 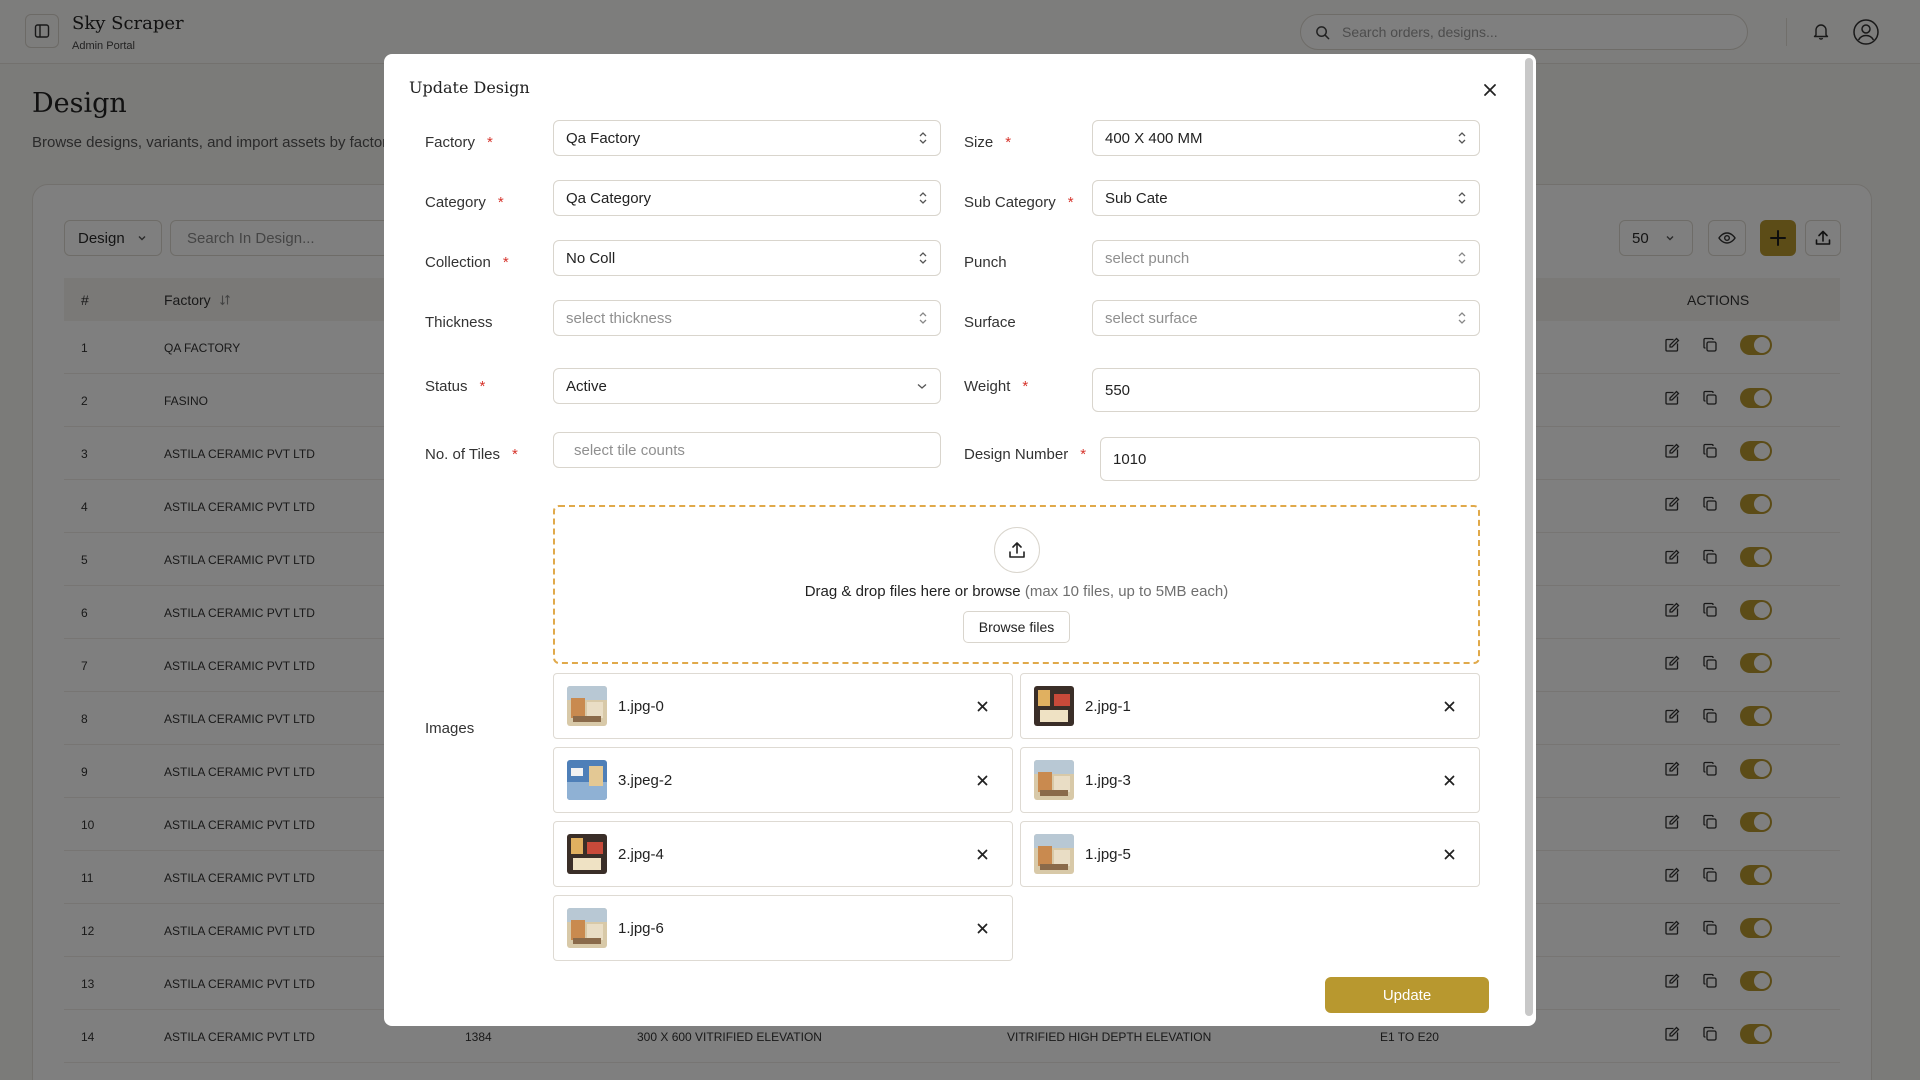 I want to click on tiles-label-text: No. of Tiles, so click(x=463, y=454).